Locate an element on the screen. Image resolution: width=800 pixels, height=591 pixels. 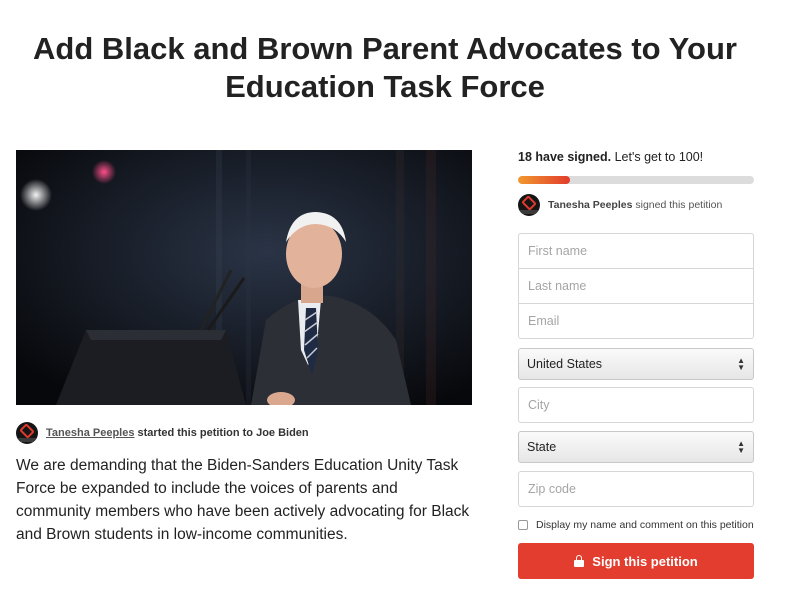
starter-text: started this petition to Joe Biden is located at coordinates (223, 433).